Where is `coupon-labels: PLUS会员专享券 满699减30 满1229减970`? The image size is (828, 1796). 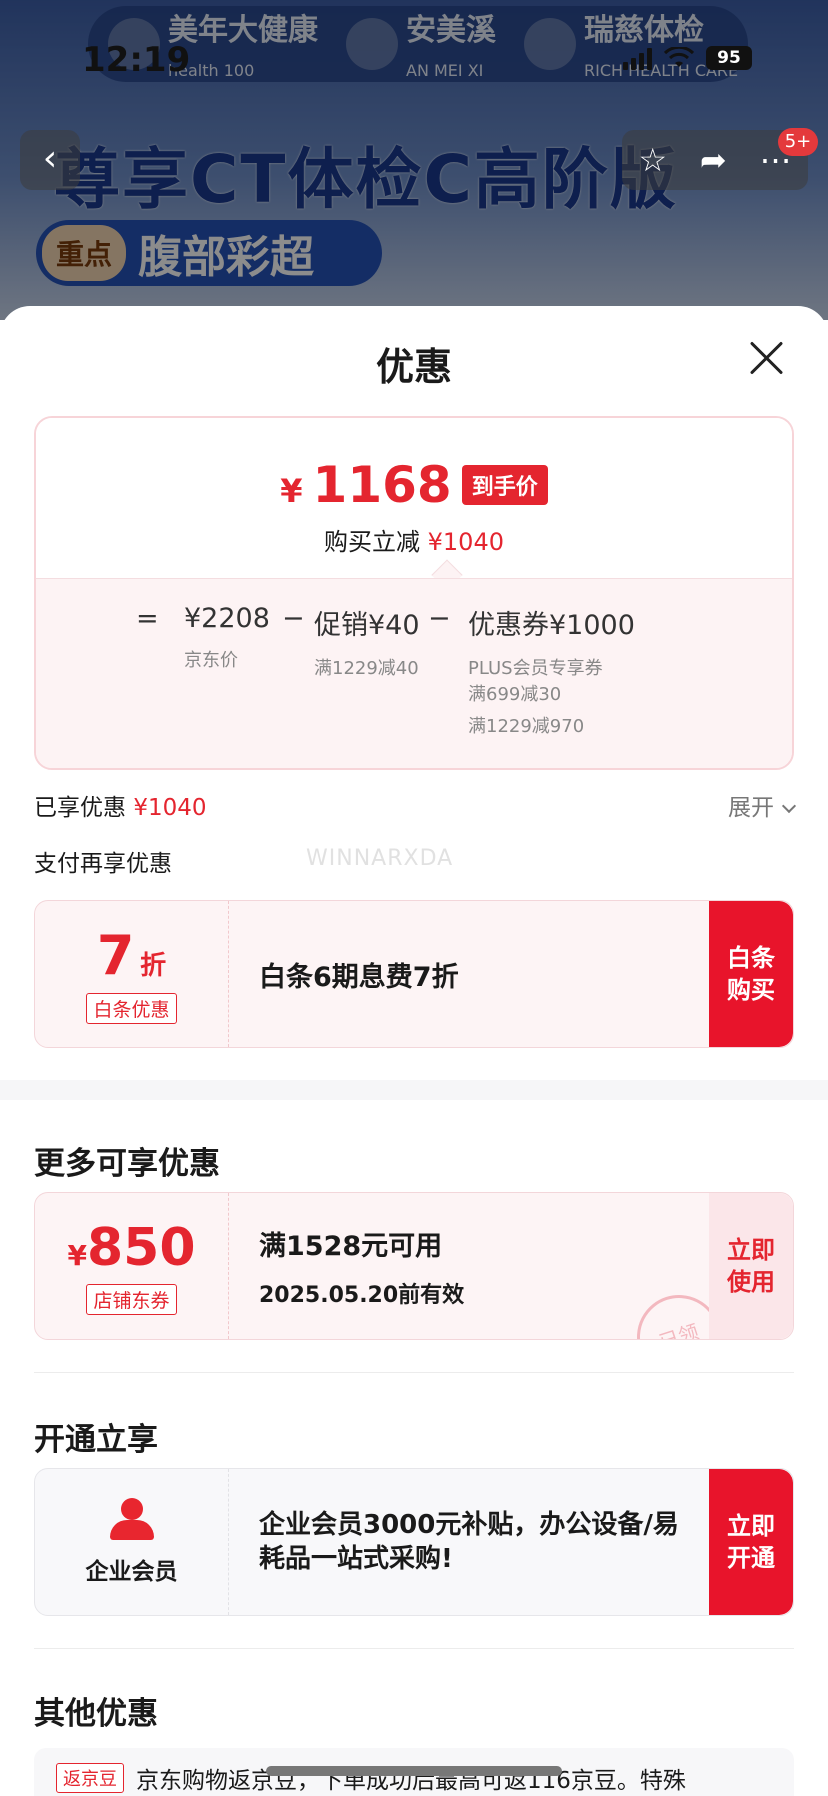
coupon-labels: PLUS会员专享券 满699减30 满1229减970 is located at coordinates (551, 698).